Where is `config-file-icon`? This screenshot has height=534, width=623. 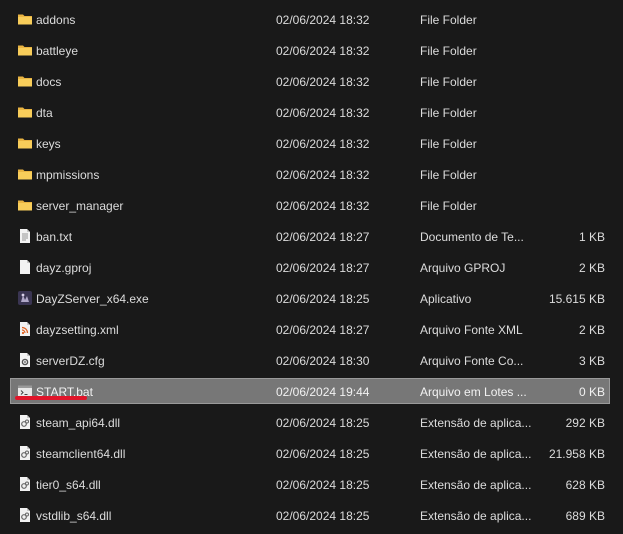
config-file-icon is located at coordinates (25, 360).